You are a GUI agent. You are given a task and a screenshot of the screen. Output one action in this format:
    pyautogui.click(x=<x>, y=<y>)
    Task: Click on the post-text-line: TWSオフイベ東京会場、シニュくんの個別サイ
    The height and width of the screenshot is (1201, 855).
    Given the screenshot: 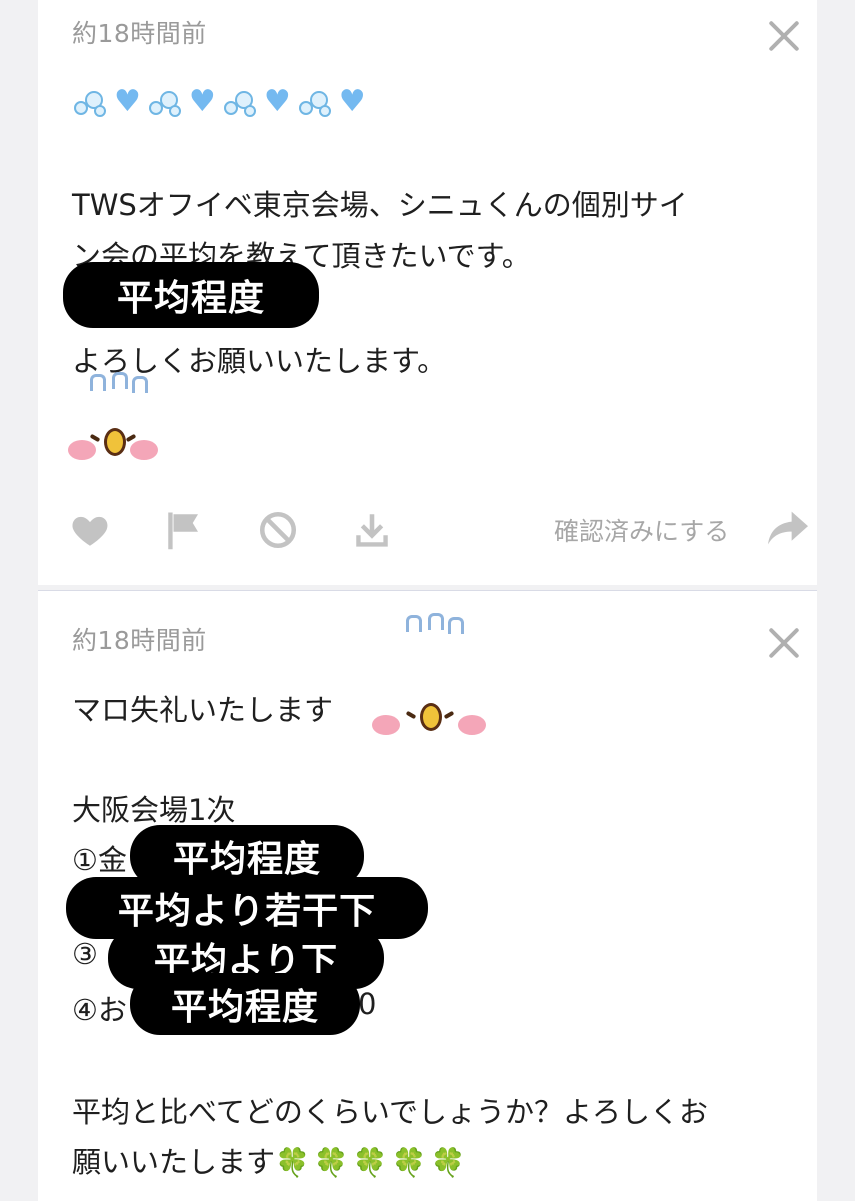 What is the action you would take?
    pyautogui.click(x=380, y=205)
    